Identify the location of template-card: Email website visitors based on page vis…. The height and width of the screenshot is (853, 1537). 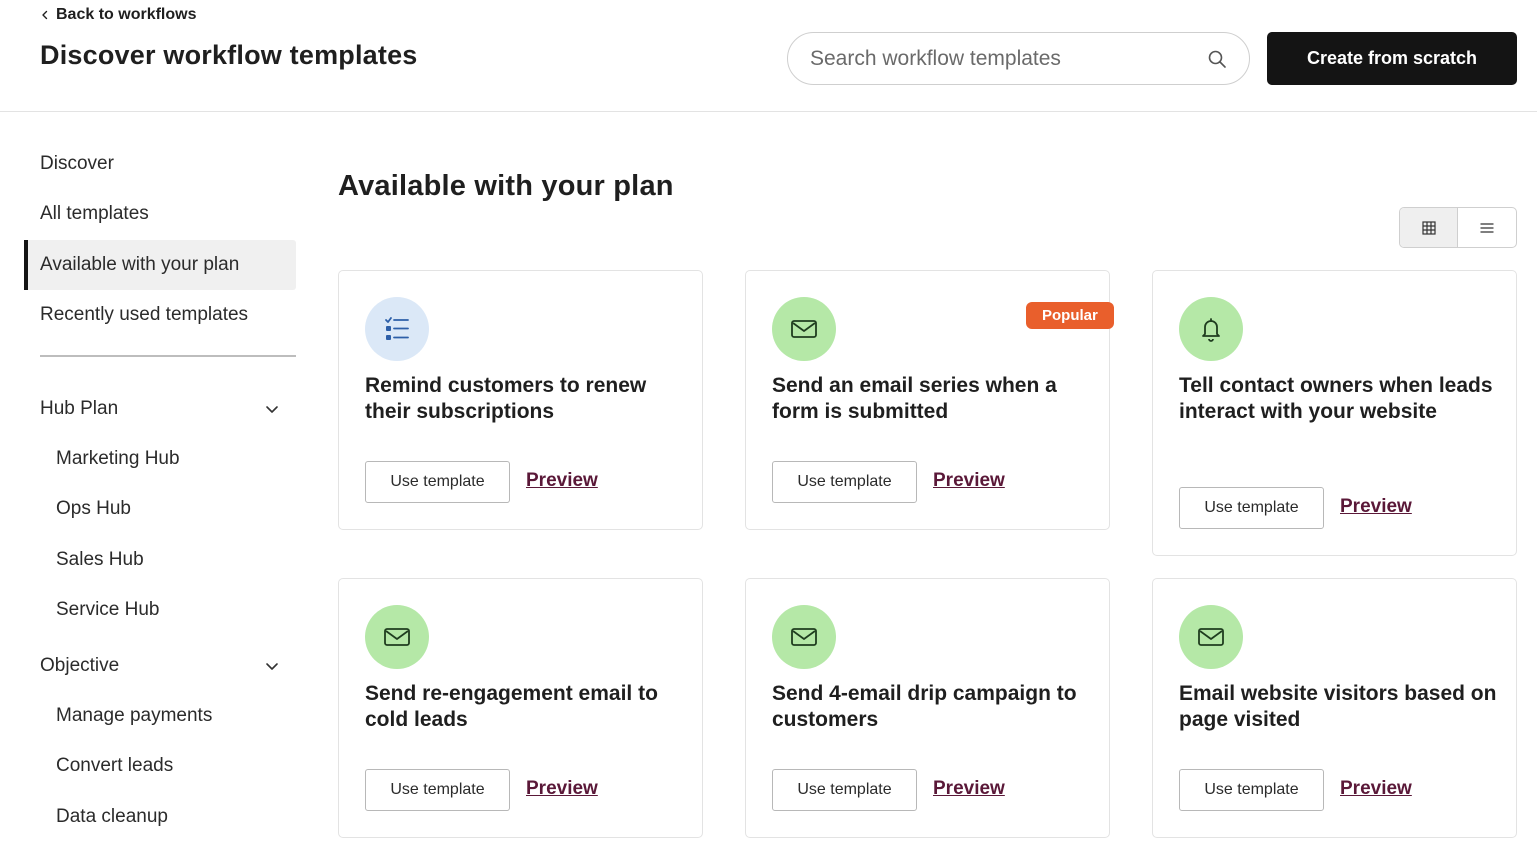
(1334, 708).